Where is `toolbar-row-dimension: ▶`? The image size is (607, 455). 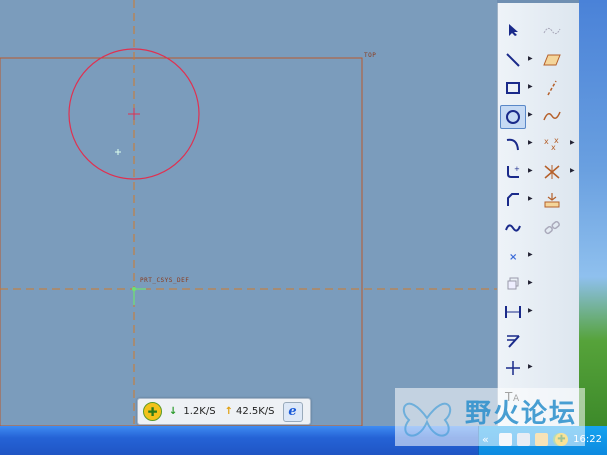 toolbar-row-dimension: ▶ is located at coordinates (539, 312).